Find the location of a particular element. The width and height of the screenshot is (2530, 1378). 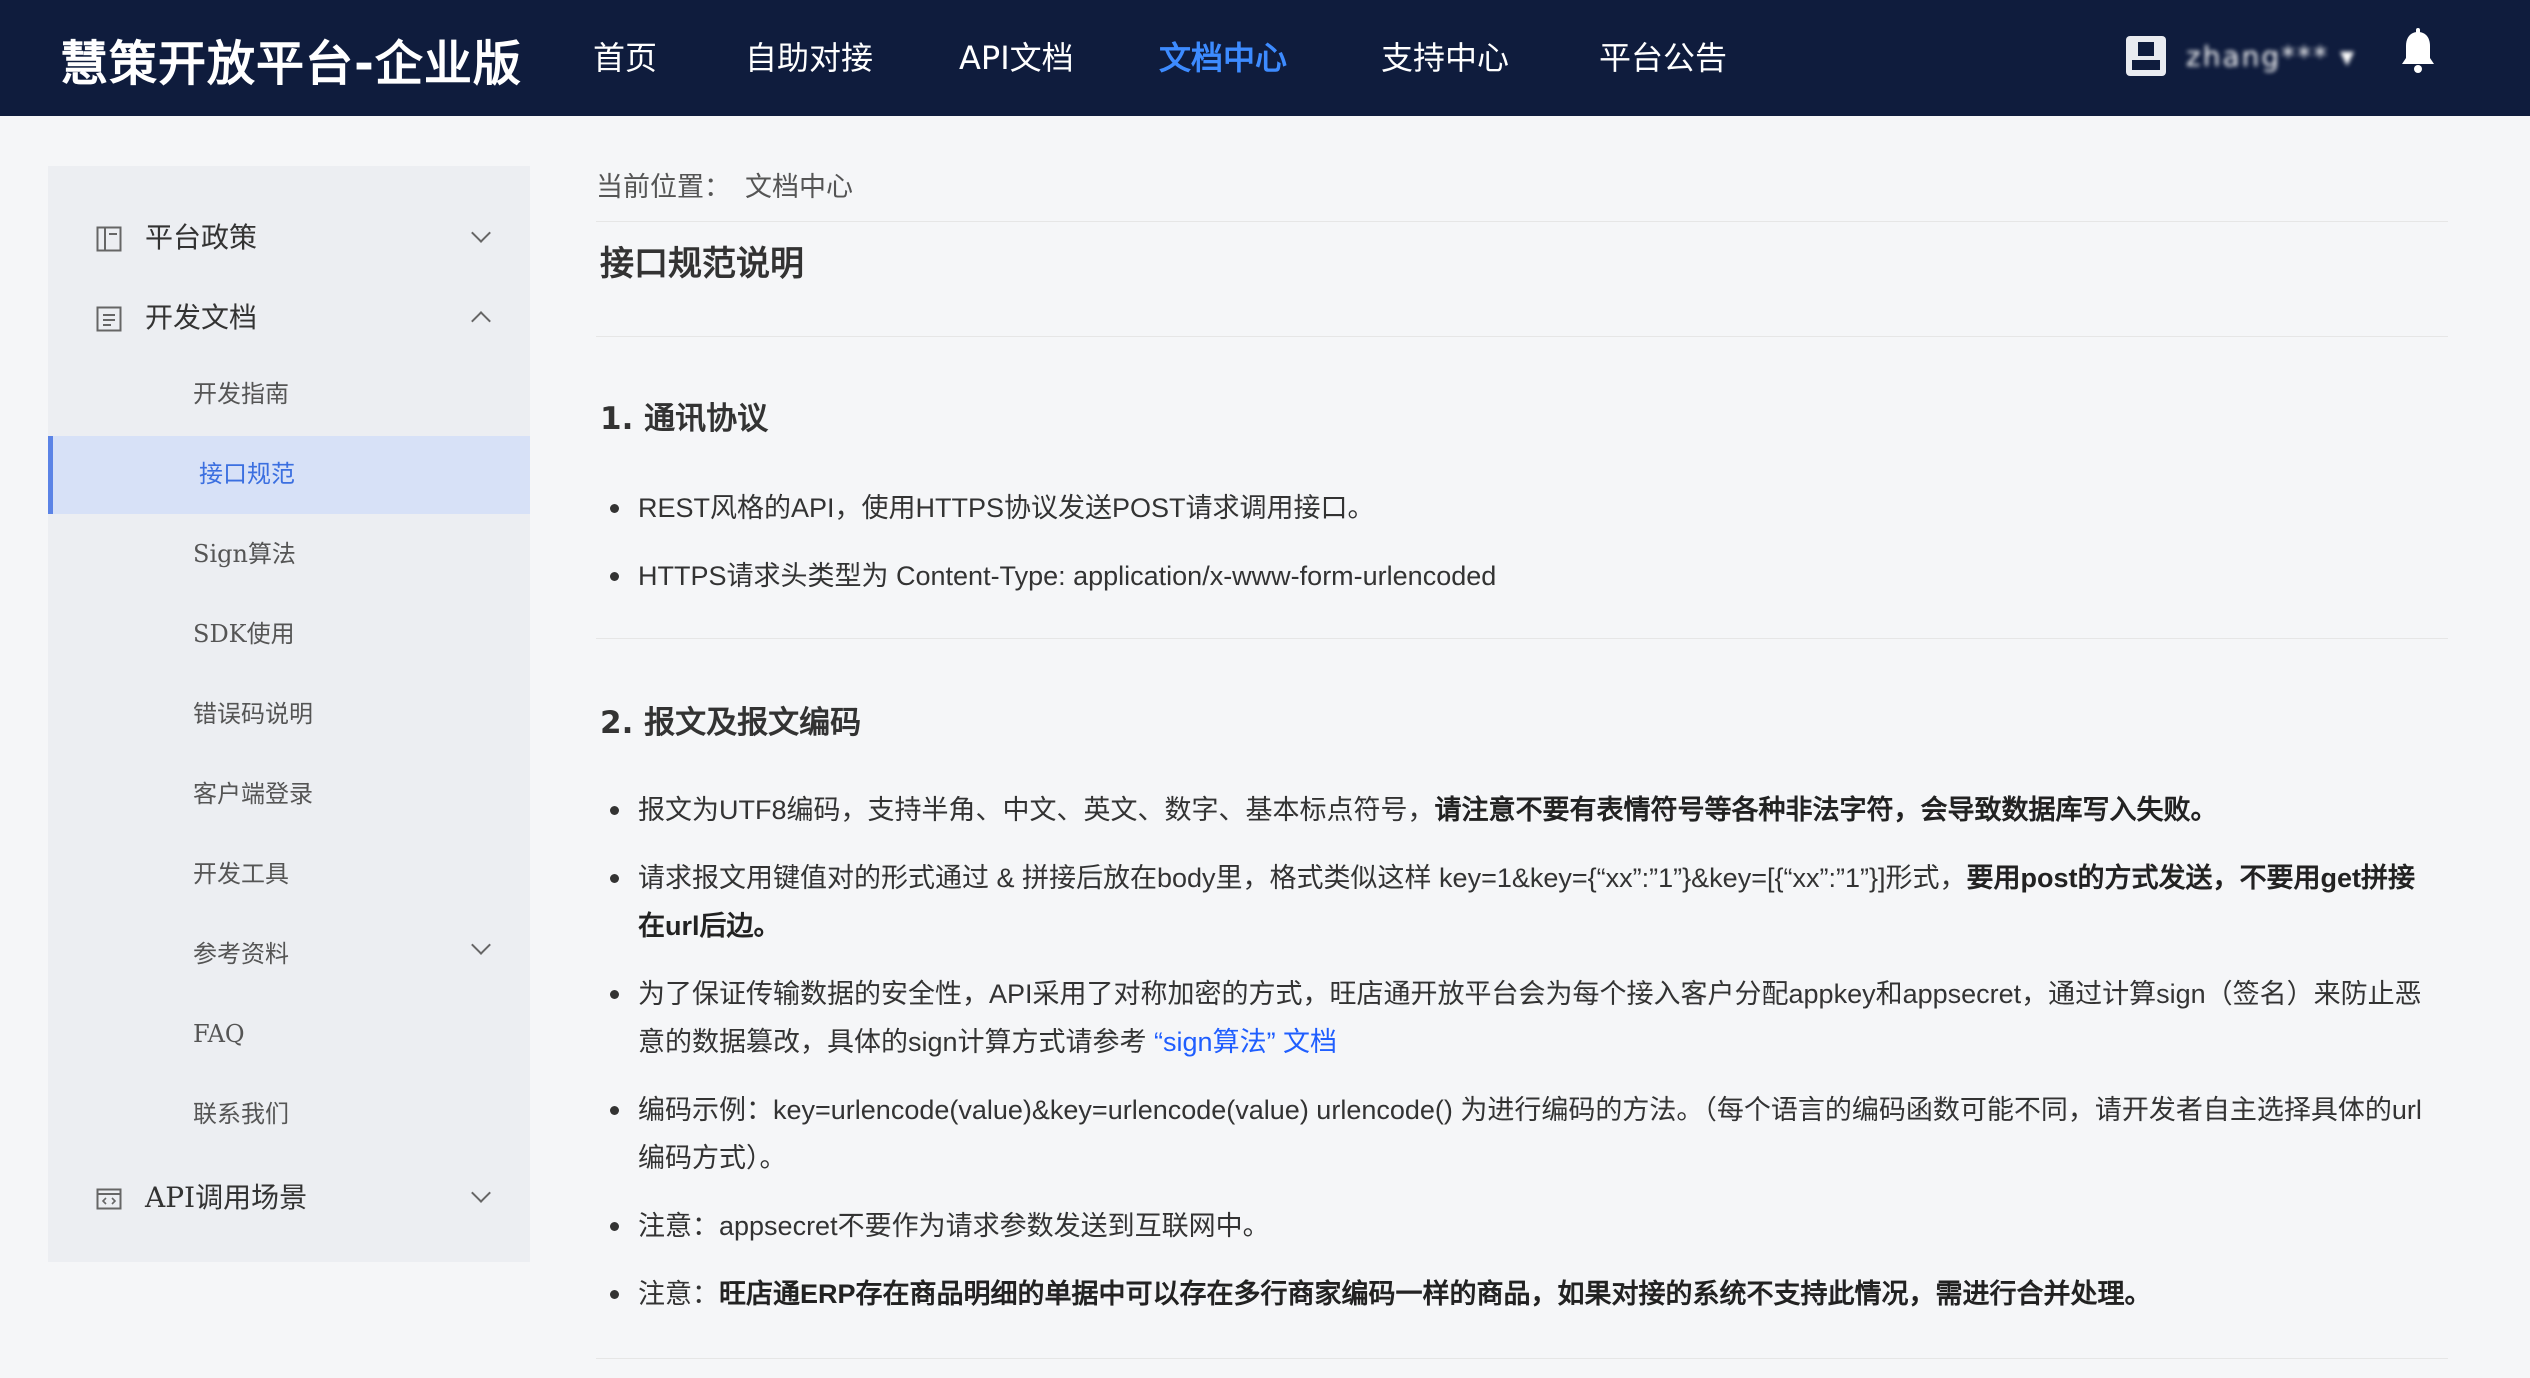

sidebar-item-client-login: 客户端登录 is located at coordinates (289, 795).